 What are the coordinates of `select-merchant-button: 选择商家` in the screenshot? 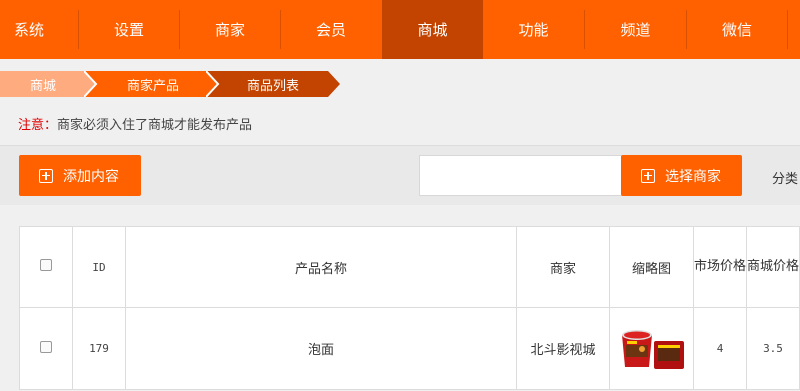 It's located at (681, 175).